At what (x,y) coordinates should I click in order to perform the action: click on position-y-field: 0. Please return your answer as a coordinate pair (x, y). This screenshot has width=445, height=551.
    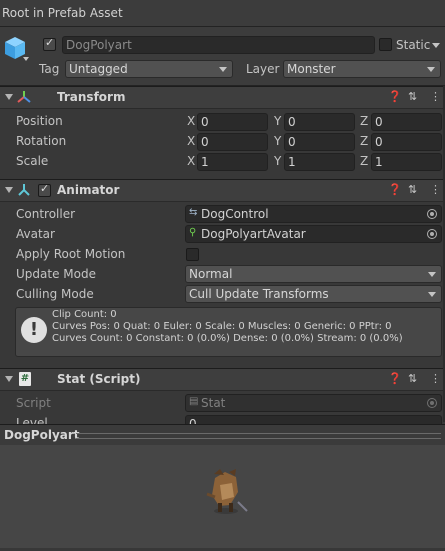
    Looking at the image, I should click on (319, 122).